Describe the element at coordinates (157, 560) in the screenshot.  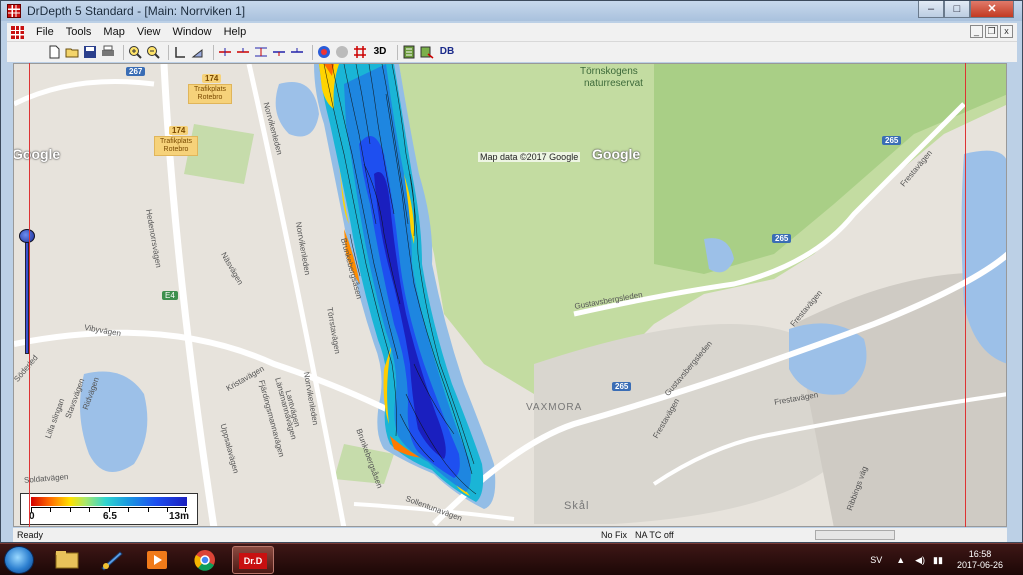
I see `media-player-icon` at that location.